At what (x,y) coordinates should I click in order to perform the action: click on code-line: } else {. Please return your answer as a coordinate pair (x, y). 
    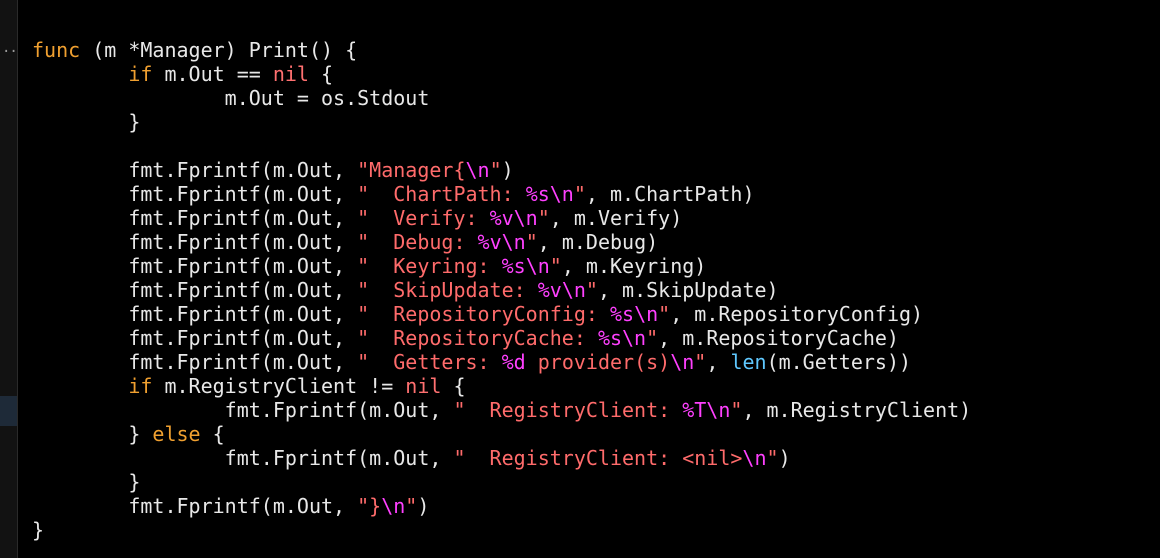
    Looking at the image, I should click on (501, 434).